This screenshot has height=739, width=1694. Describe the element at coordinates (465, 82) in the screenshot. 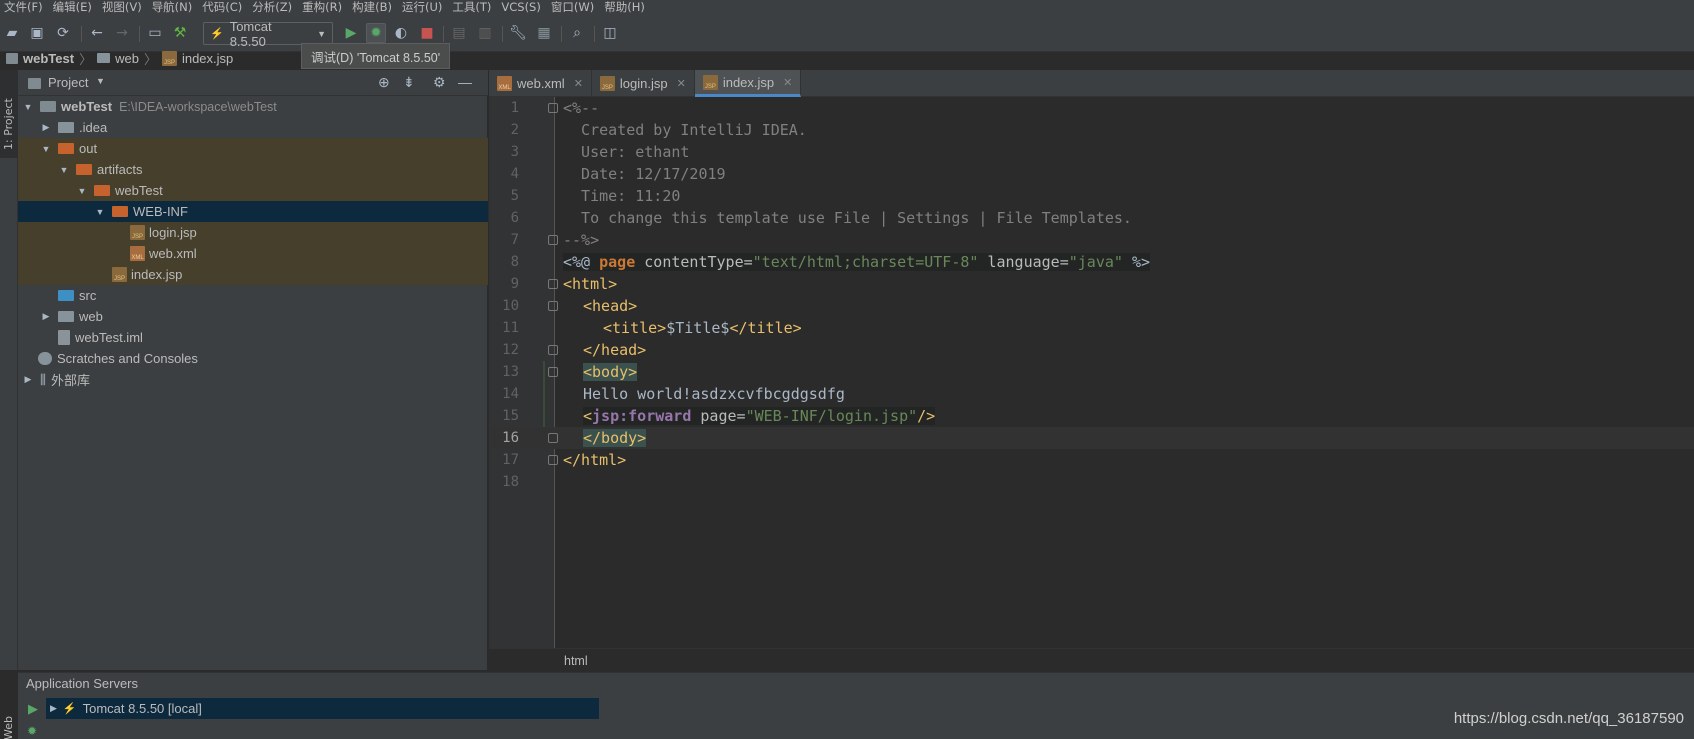

I see `minimize-icon: —` at that location.